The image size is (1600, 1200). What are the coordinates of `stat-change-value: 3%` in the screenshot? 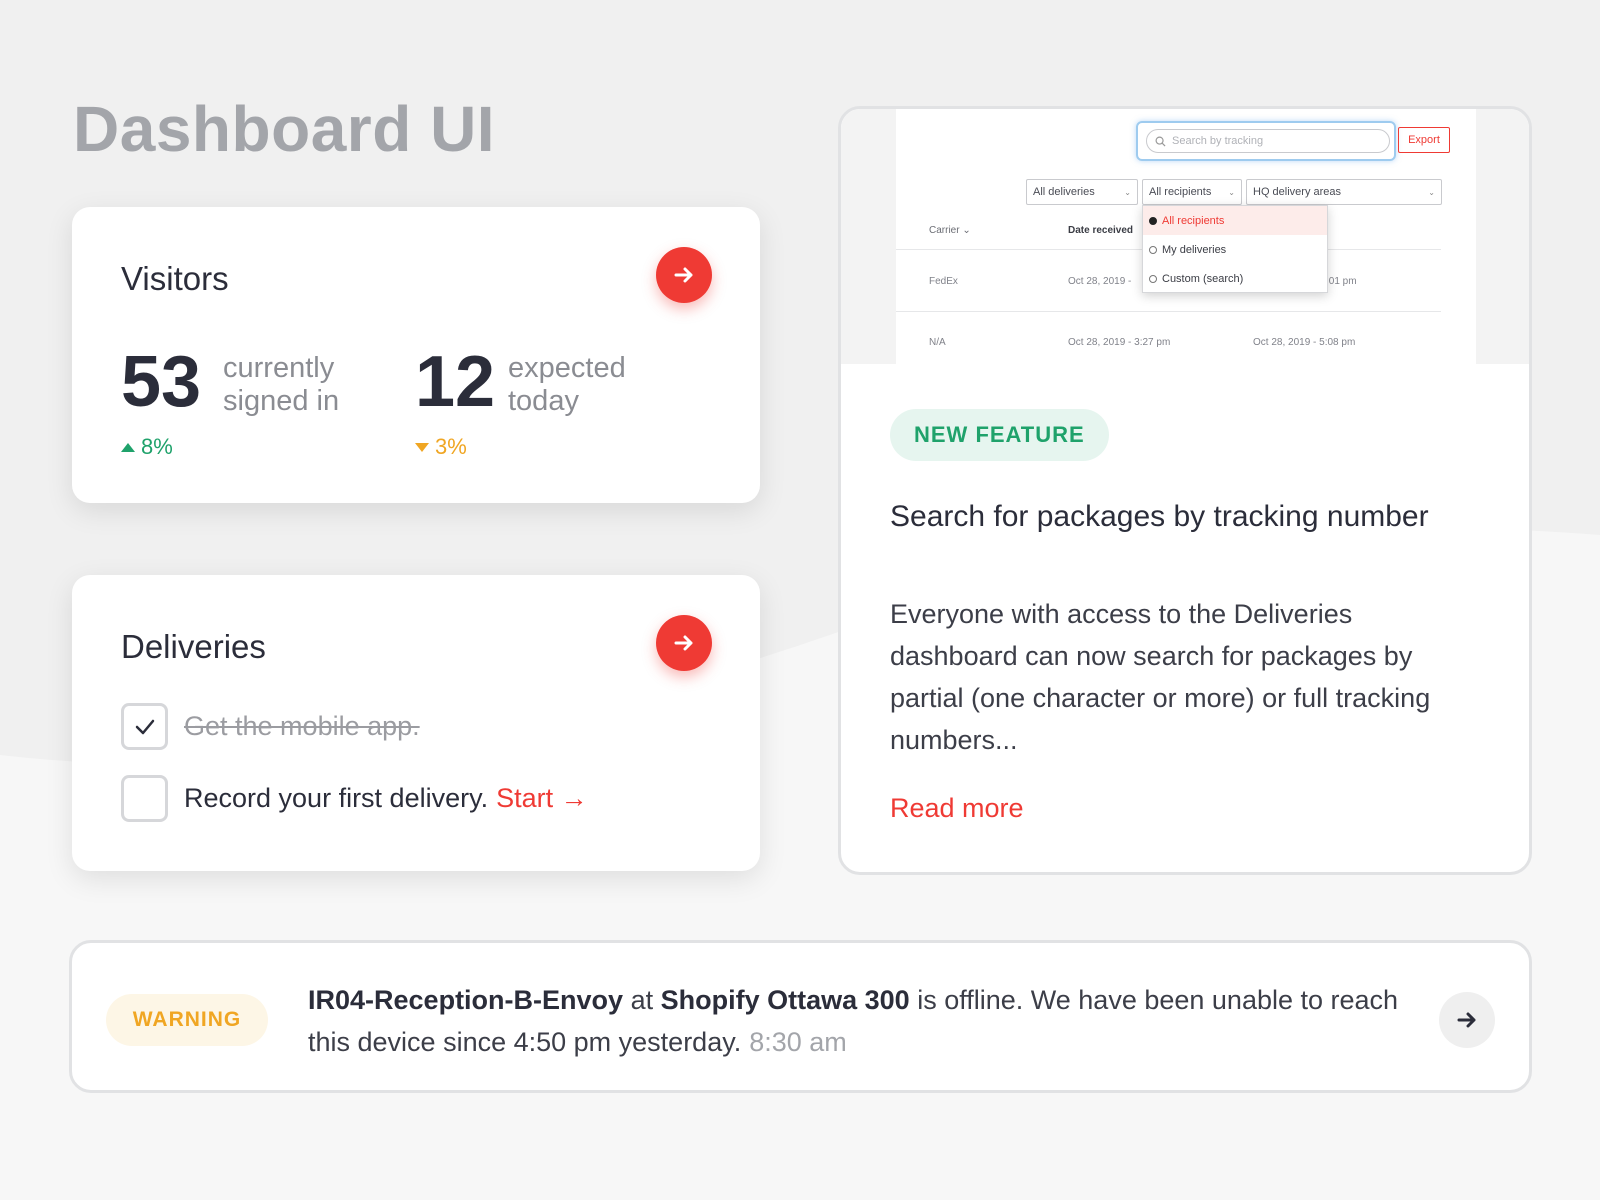 It's located at (451, 446).